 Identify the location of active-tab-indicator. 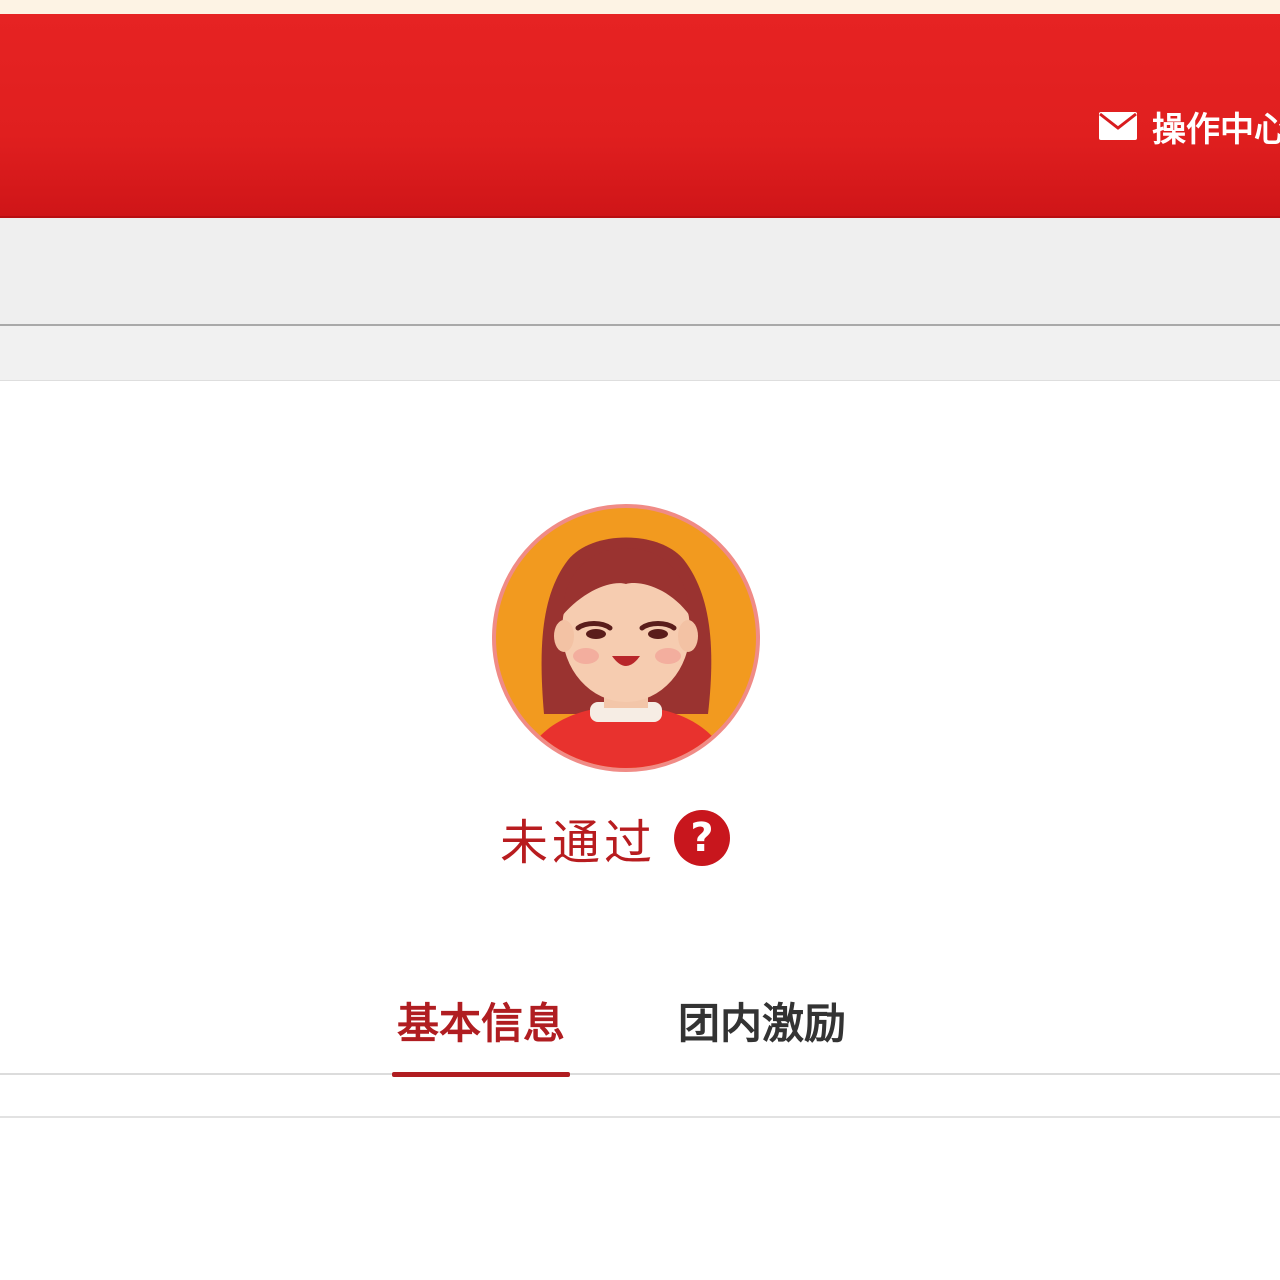
(481, 1074).